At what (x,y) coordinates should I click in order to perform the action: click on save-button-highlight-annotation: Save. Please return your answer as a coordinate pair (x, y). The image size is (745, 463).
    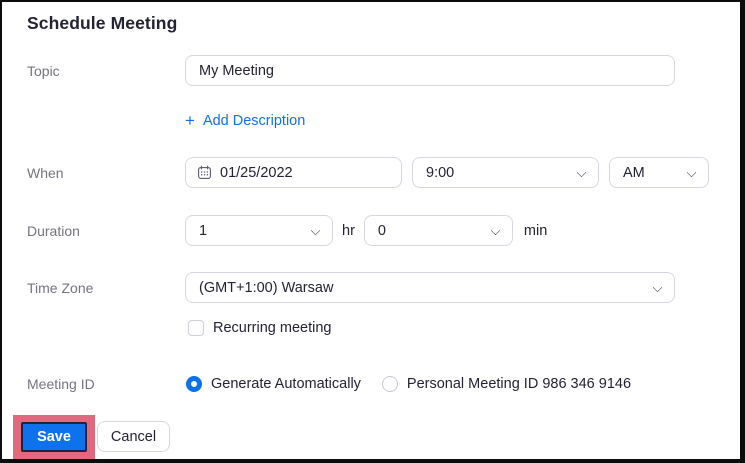
    Looking at the image, I should click on (54, 437).